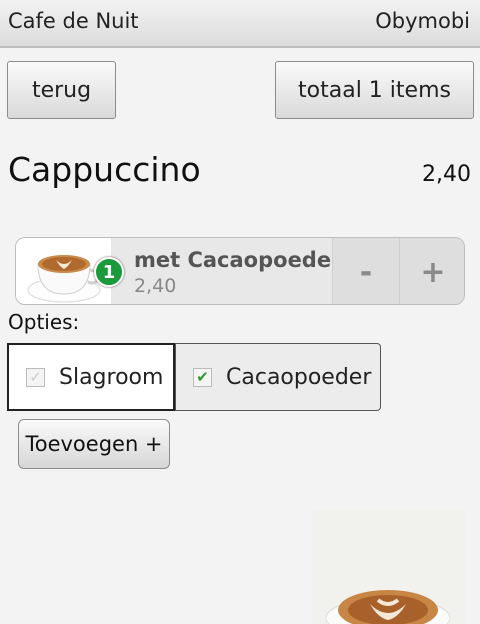  I want to click on back-button: terug, so click(61, 90).